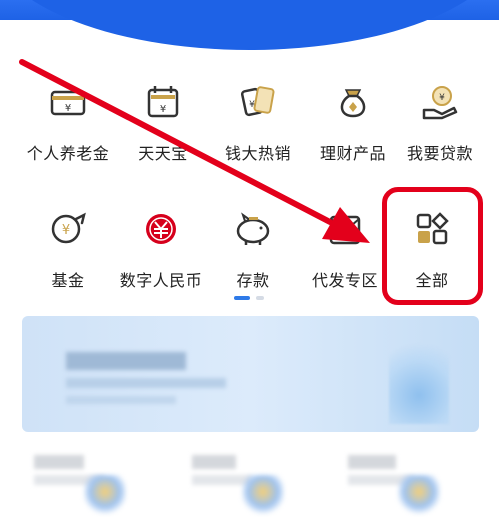 This screenshot has height=517, width=499. Describe the element at coordinates (260, 298) in the screenshot. I see `pager-dot` at that location.